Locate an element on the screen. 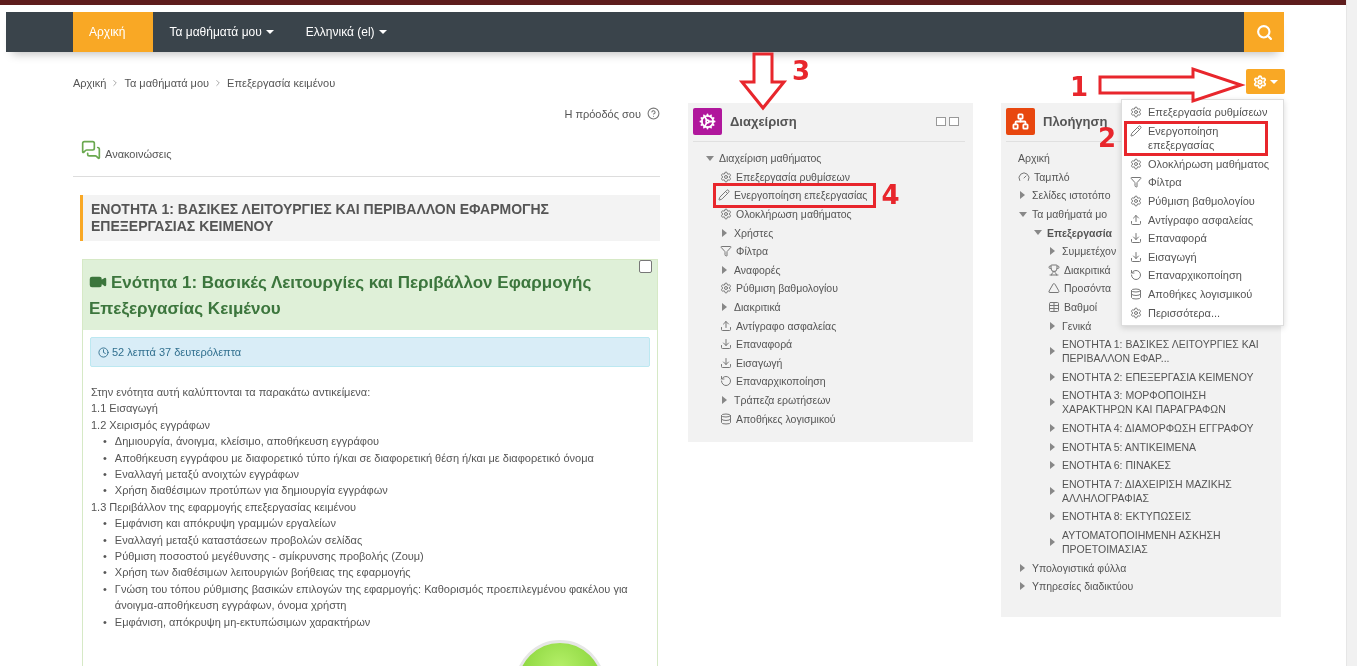  trophy-icon is located at coordinates (1054, 269).